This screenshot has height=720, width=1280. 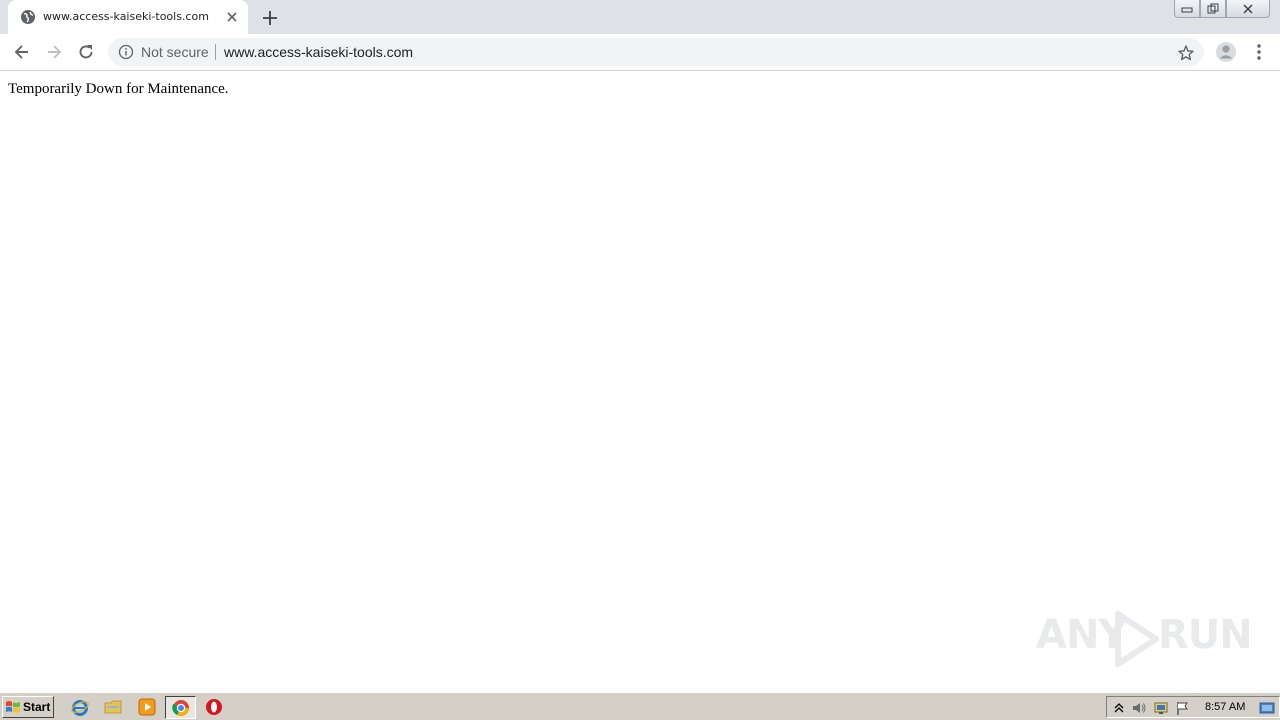 I want to click on restore-icon, so click(x=1213, y=8).